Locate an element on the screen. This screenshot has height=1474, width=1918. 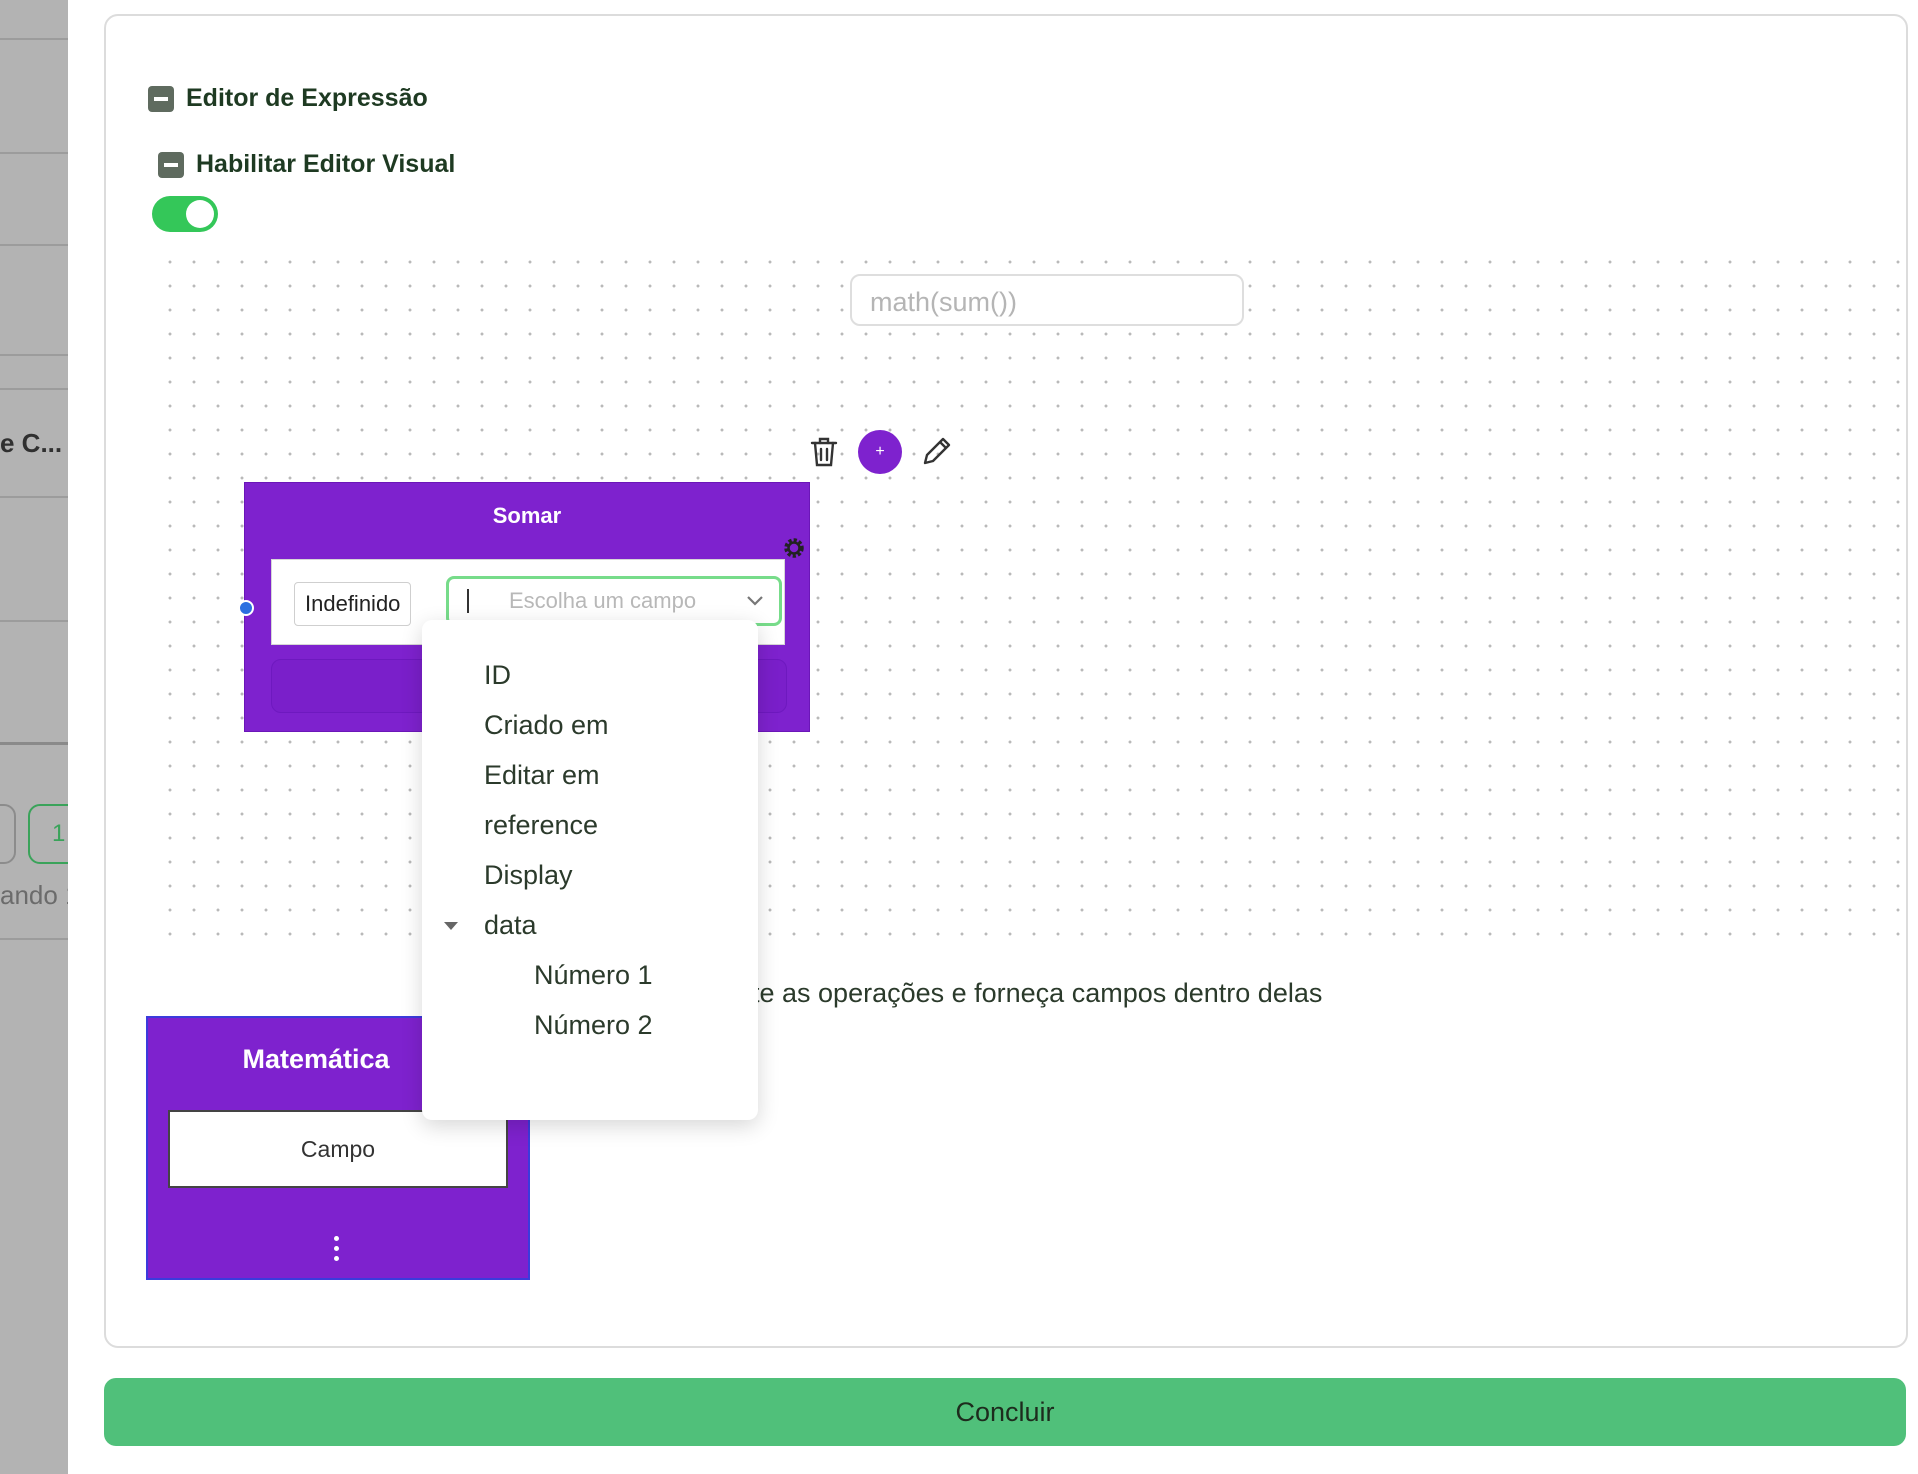
trash-icon is located at coordinates (824, 452).